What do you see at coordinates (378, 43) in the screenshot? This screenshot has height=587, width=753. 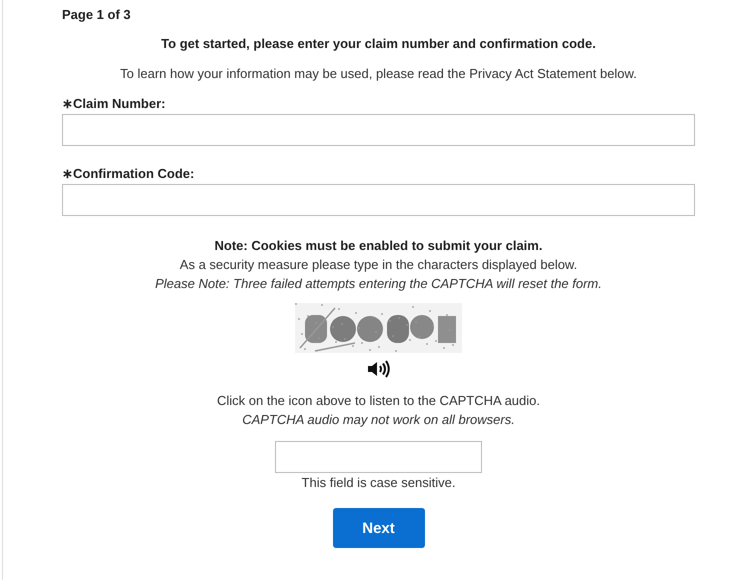 I see `intro-text: To get started, please enter your claim number and confirmation code.` at bounding box center [378, 43].